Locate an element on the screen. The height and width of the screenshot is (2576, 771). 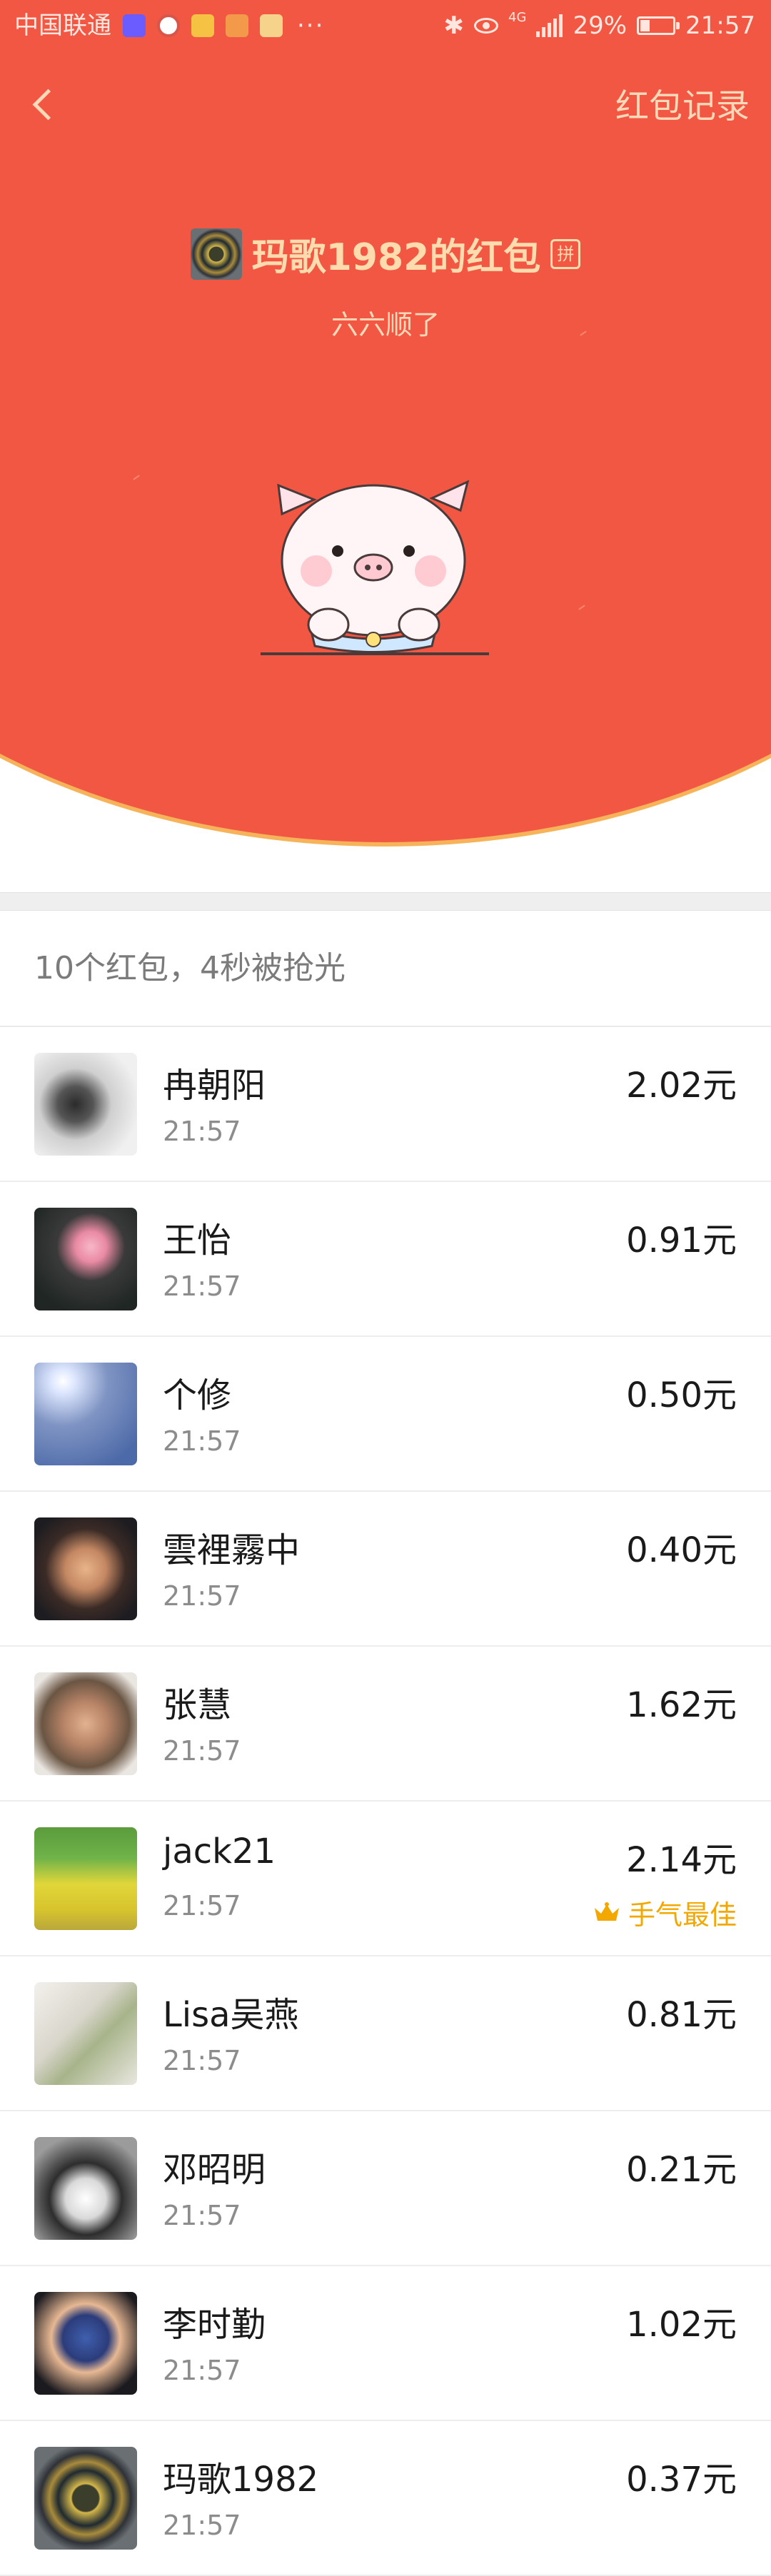
recipient-name: 个修 is located at coordinates (197, 1395).